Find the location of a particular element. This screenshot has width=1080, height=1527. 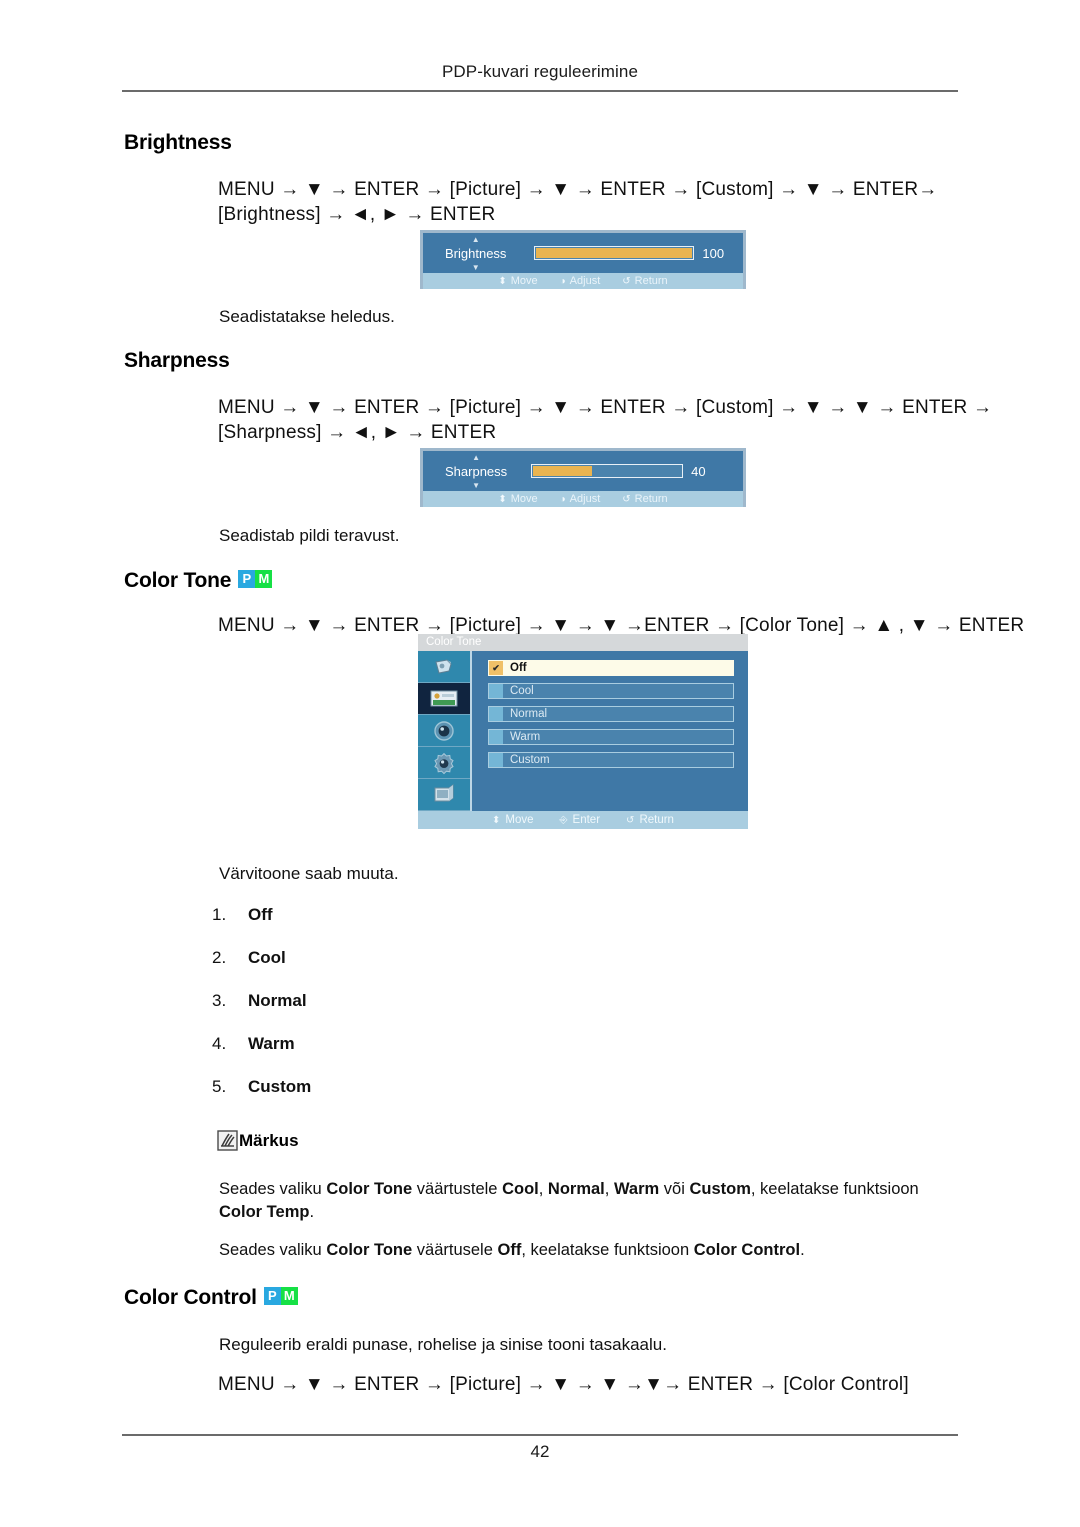

osd-option-label: Cool is located at coordinates (522, 691).